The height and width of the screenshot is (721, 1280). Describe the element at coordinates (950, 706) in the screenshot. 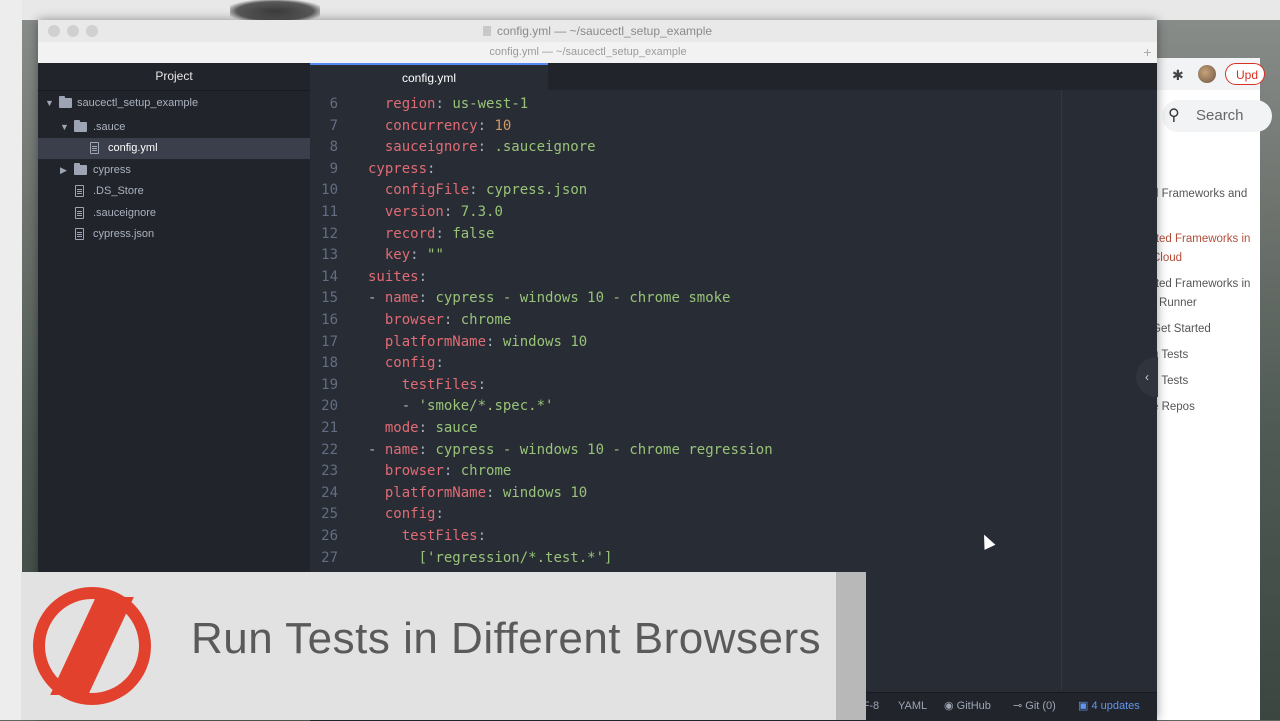

I see `github-icon: ◉` at that location.